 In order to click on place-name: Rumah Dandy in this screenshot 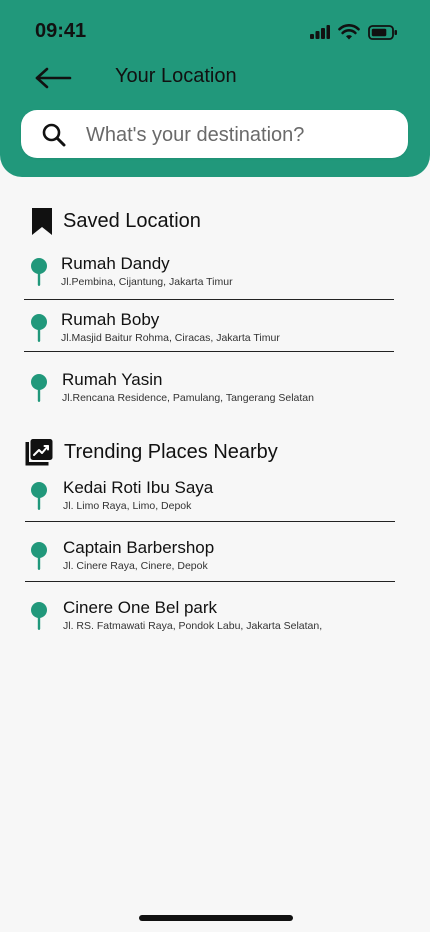, I will do `click(115, 263)`.